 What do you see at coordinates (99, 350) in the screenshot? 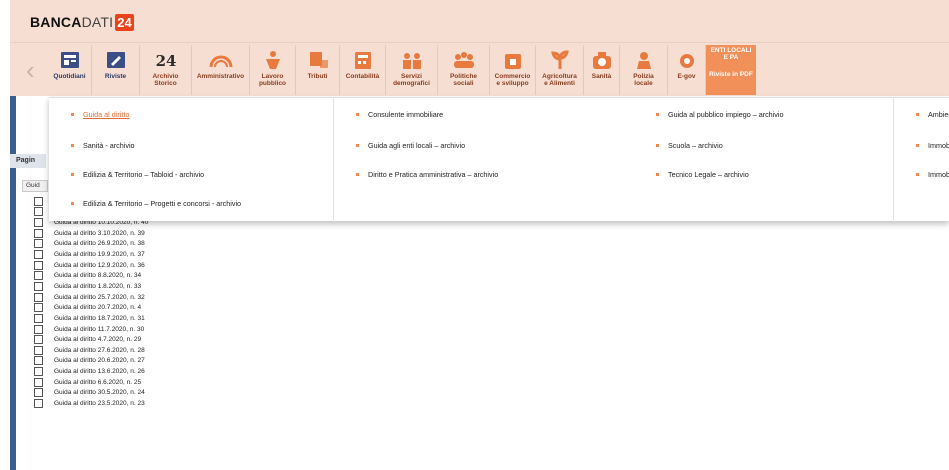
I see `list-item-title: Guida al diritto 27.6.2020, n. 28` at bounding box center [99, 350].